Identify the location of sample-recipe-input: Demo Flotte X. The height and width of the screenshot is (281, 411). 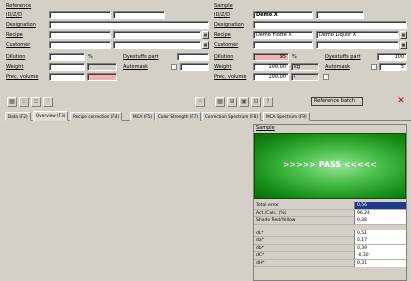
(283, 35).